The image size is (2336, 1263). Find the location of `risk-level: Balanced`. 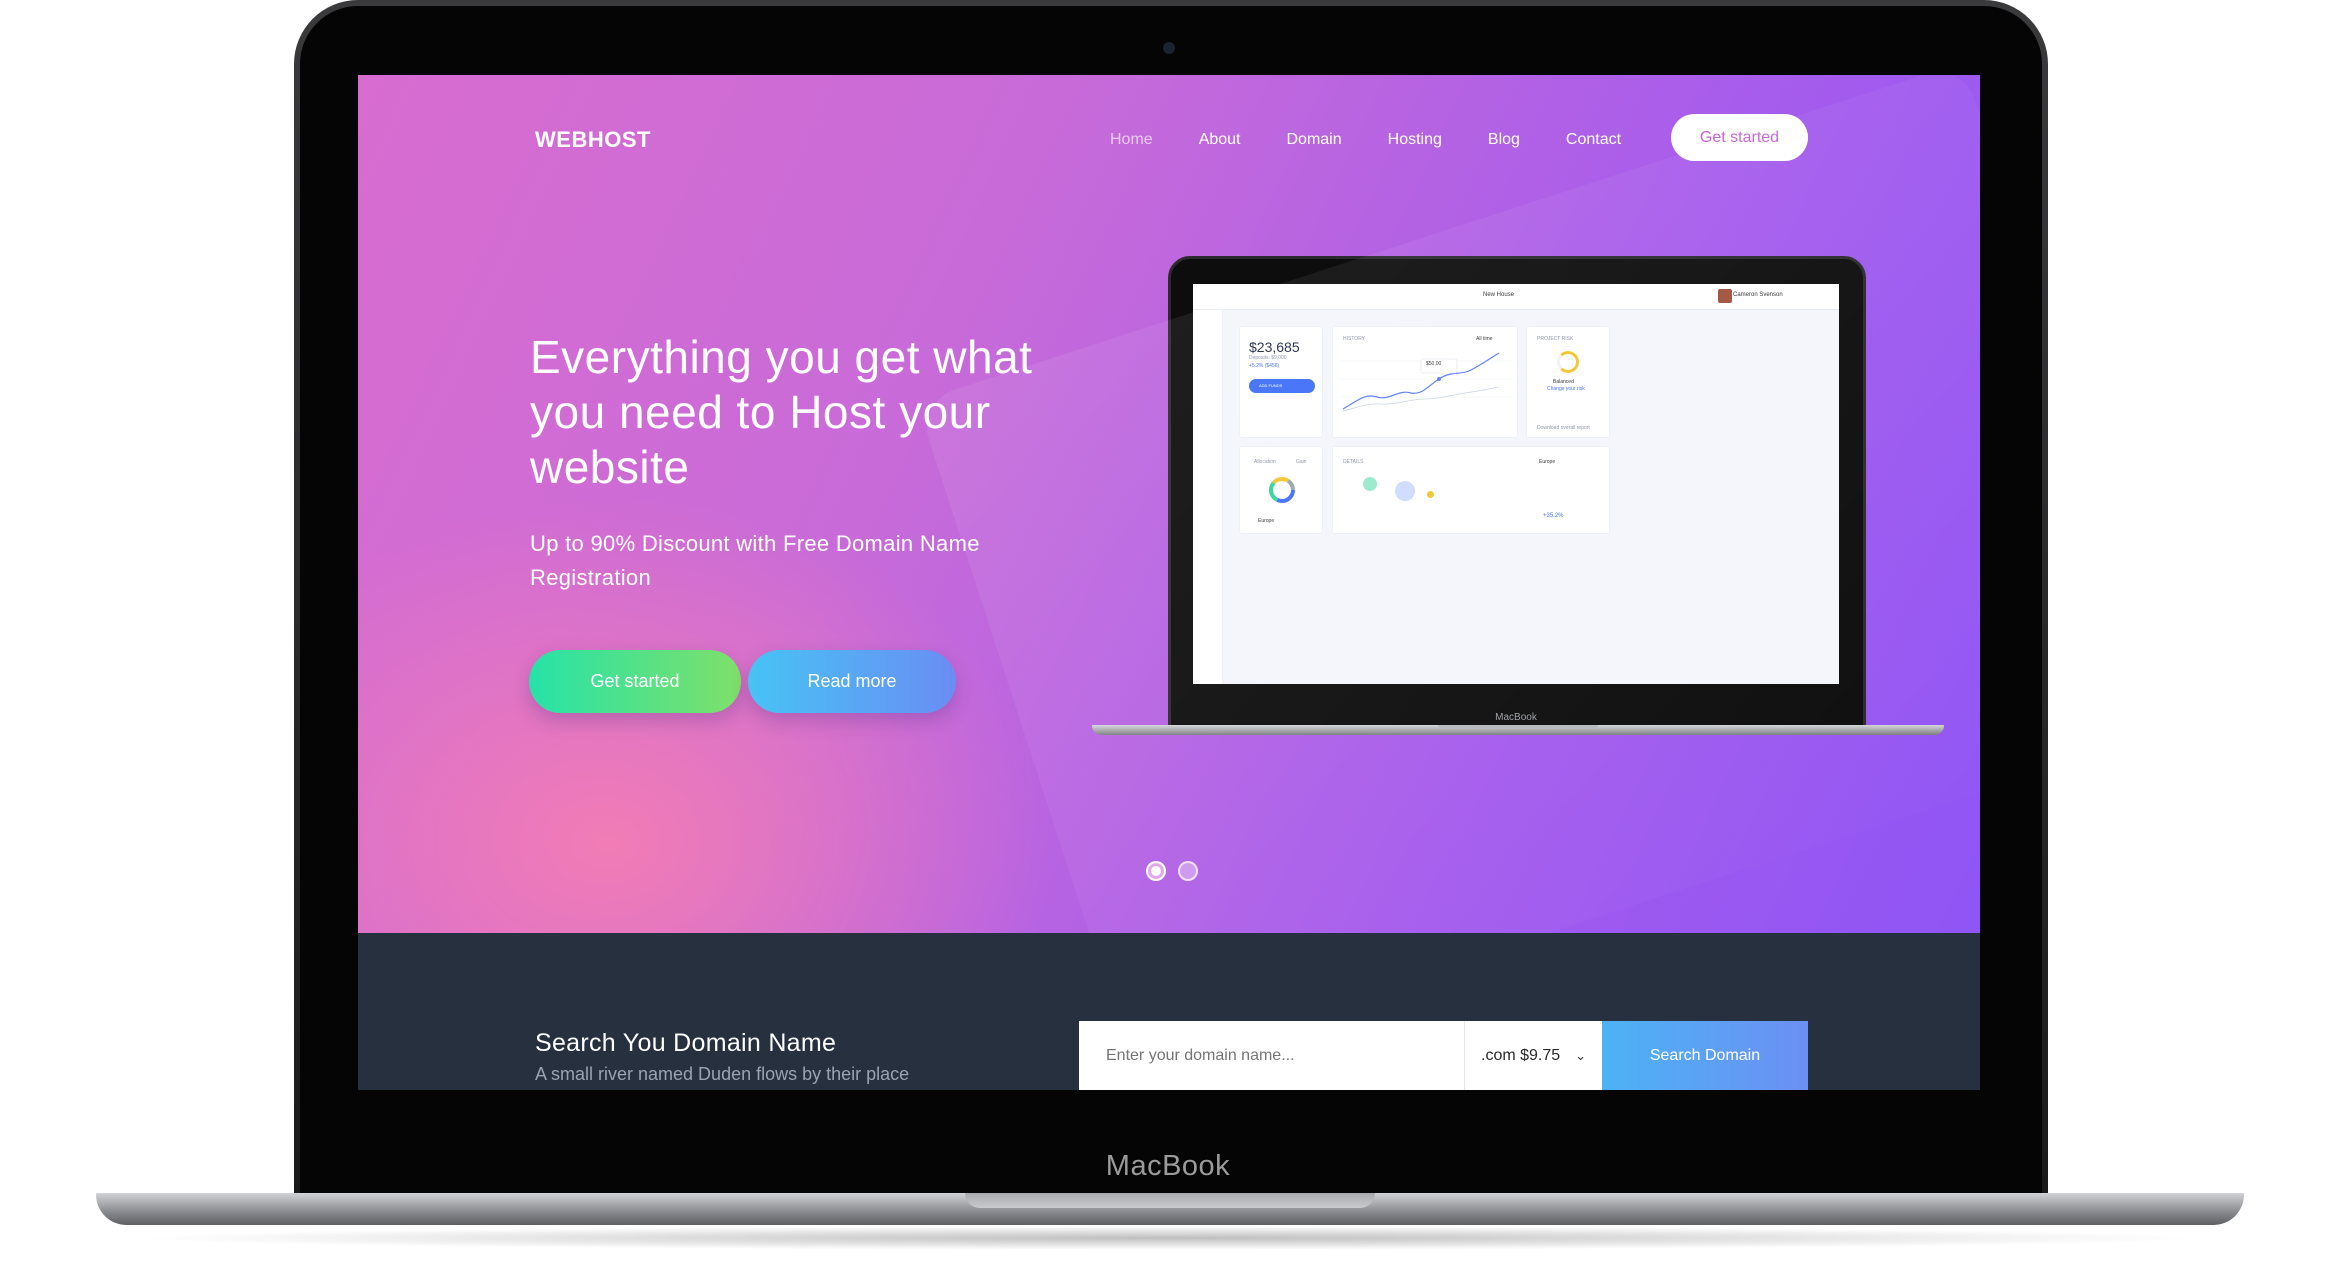

risk-level: Balanced is located at coordinates (1563, 382).